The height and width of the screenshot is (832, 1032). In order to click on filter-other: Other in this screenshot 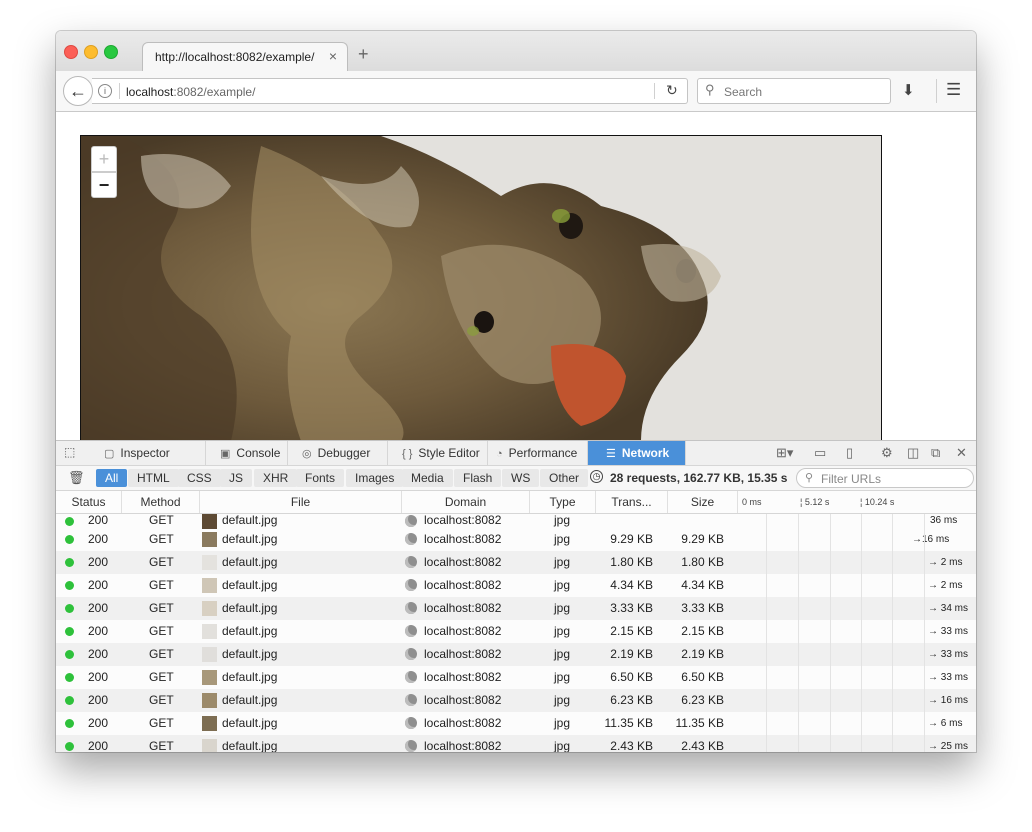, I will do `click(564, 478)`.